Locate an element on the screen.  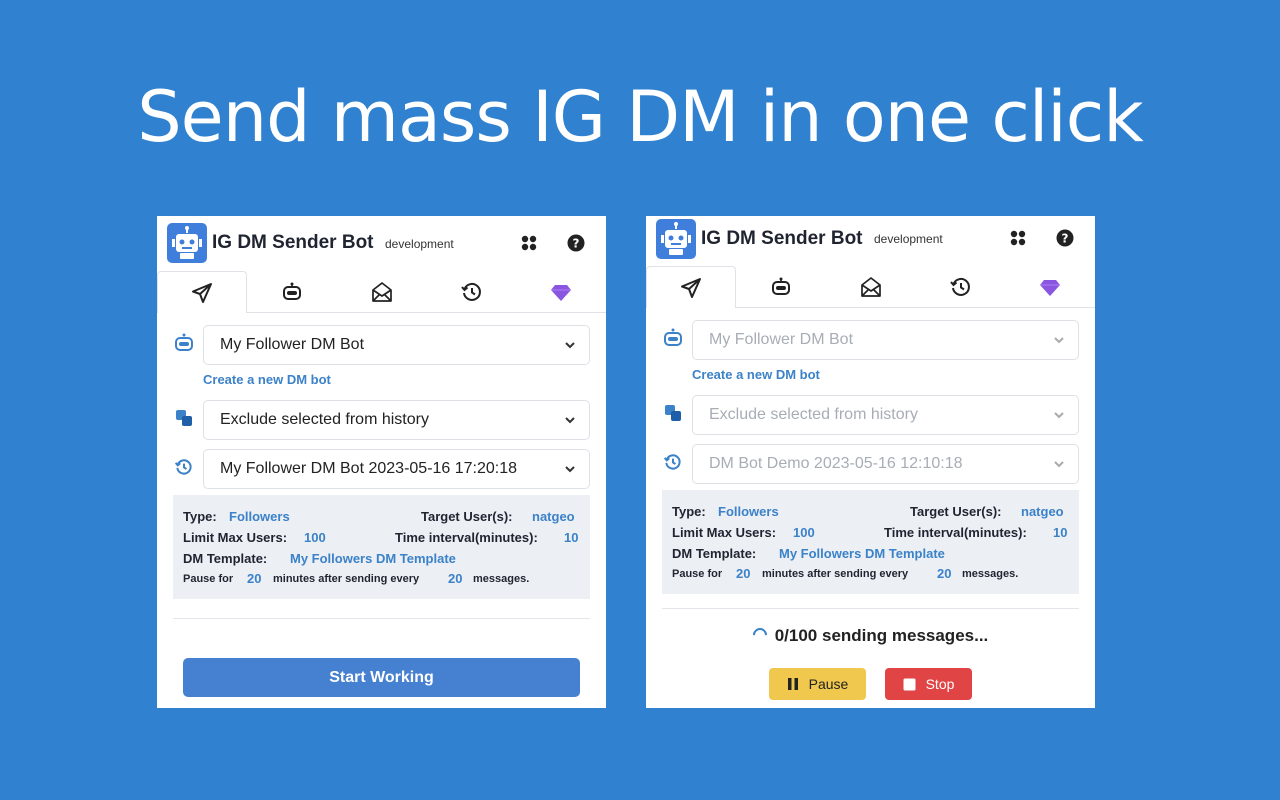
spinner-icon is located at coordinates (759, 635).